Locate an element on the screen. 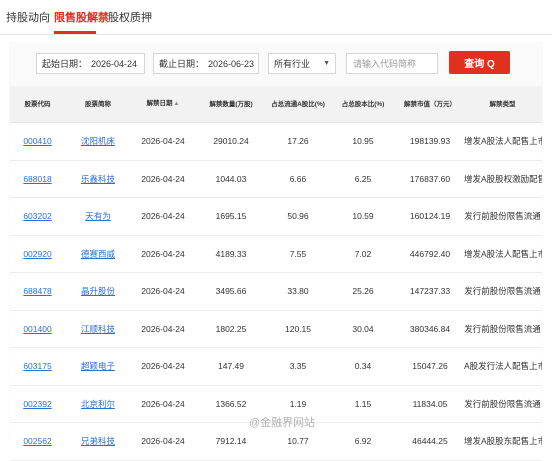 The image size is (552, 461). stock-code-link-cell: 688018 is located at coordinates (37, 179).